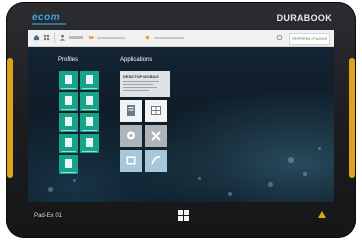 The width and height of the screenshot is (362, 242). I want to click on gear-icon, so click(131, 135).